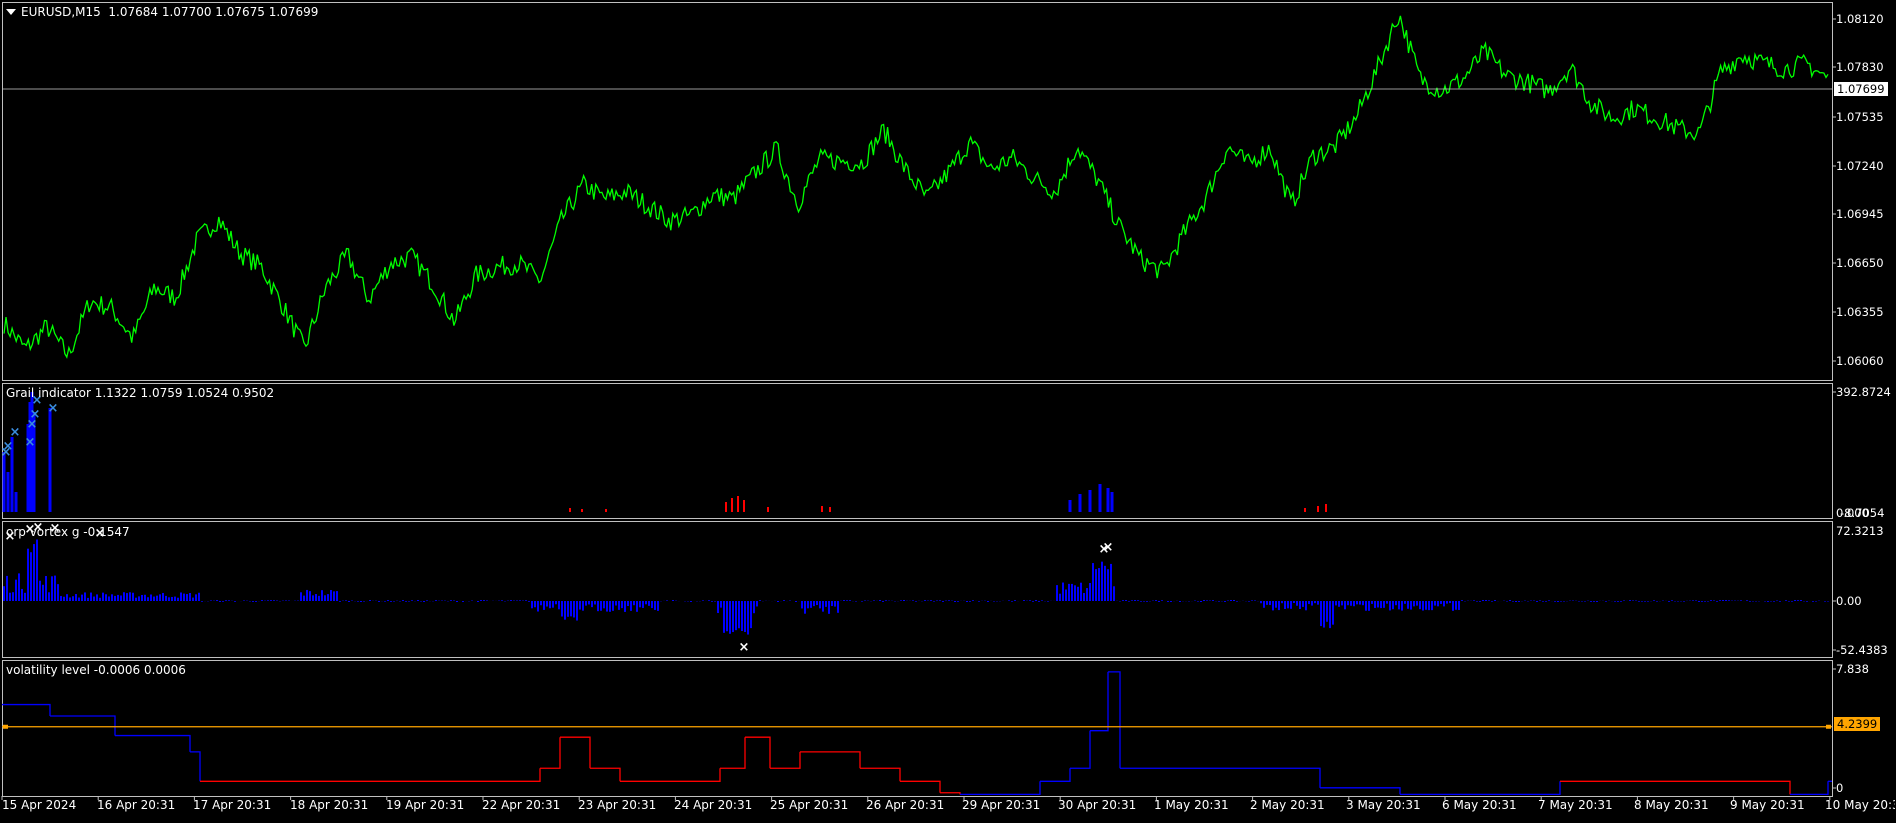  What do you see at coordinates (1383, 805) in the screenshot?
I see `time-axis-label: 3 May 20:31` at bounding box center [1383, 805].